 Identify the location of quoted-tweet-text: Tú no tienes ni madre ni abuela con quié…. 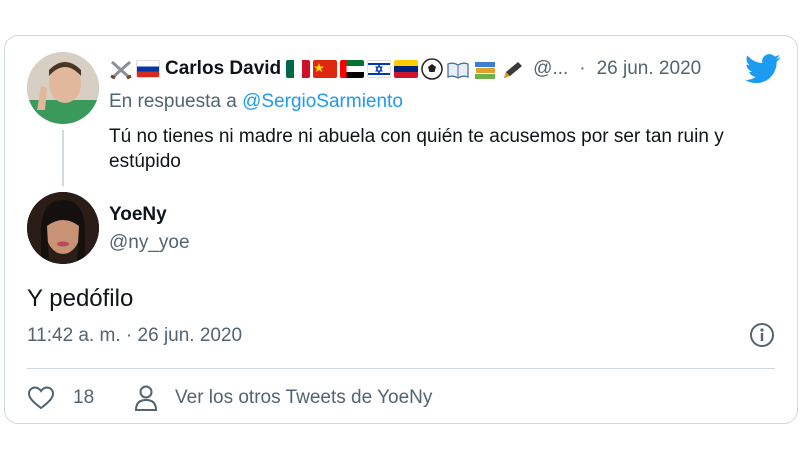
(416, 149).